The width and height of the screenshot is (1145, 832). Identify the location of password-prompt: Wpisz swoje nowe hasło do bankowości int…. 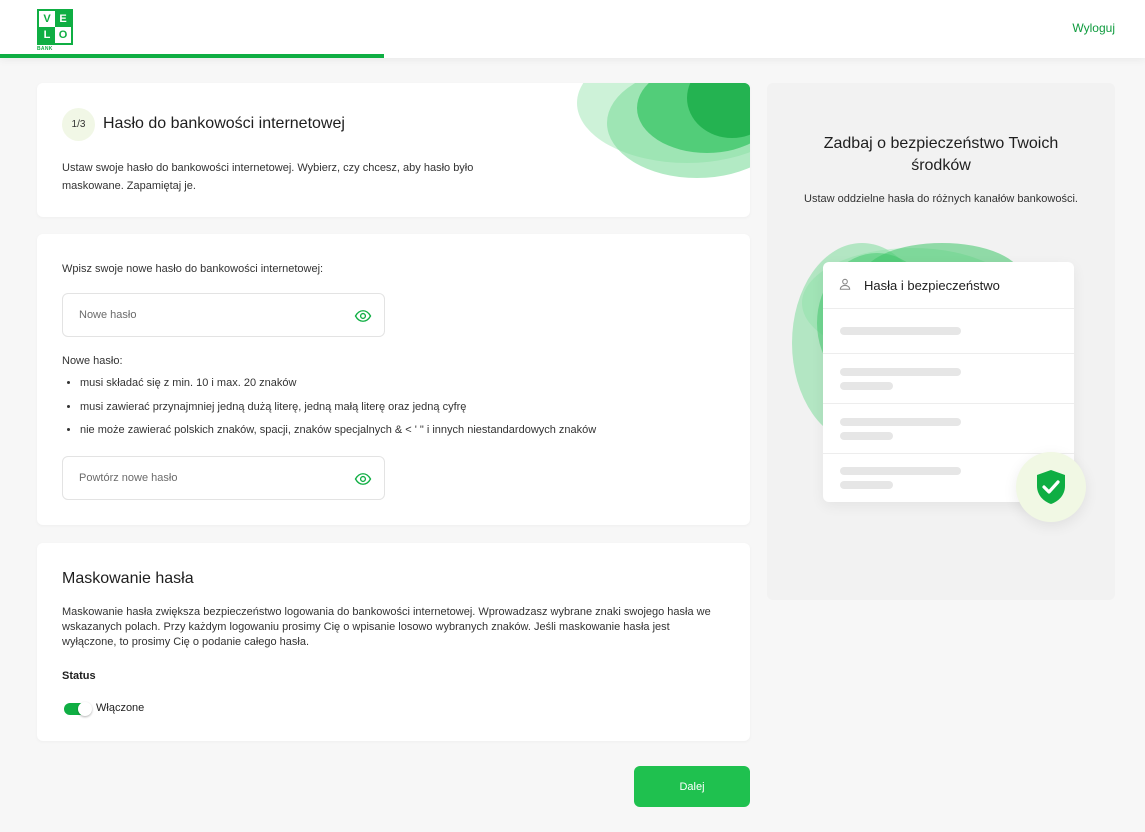
(193, 269).